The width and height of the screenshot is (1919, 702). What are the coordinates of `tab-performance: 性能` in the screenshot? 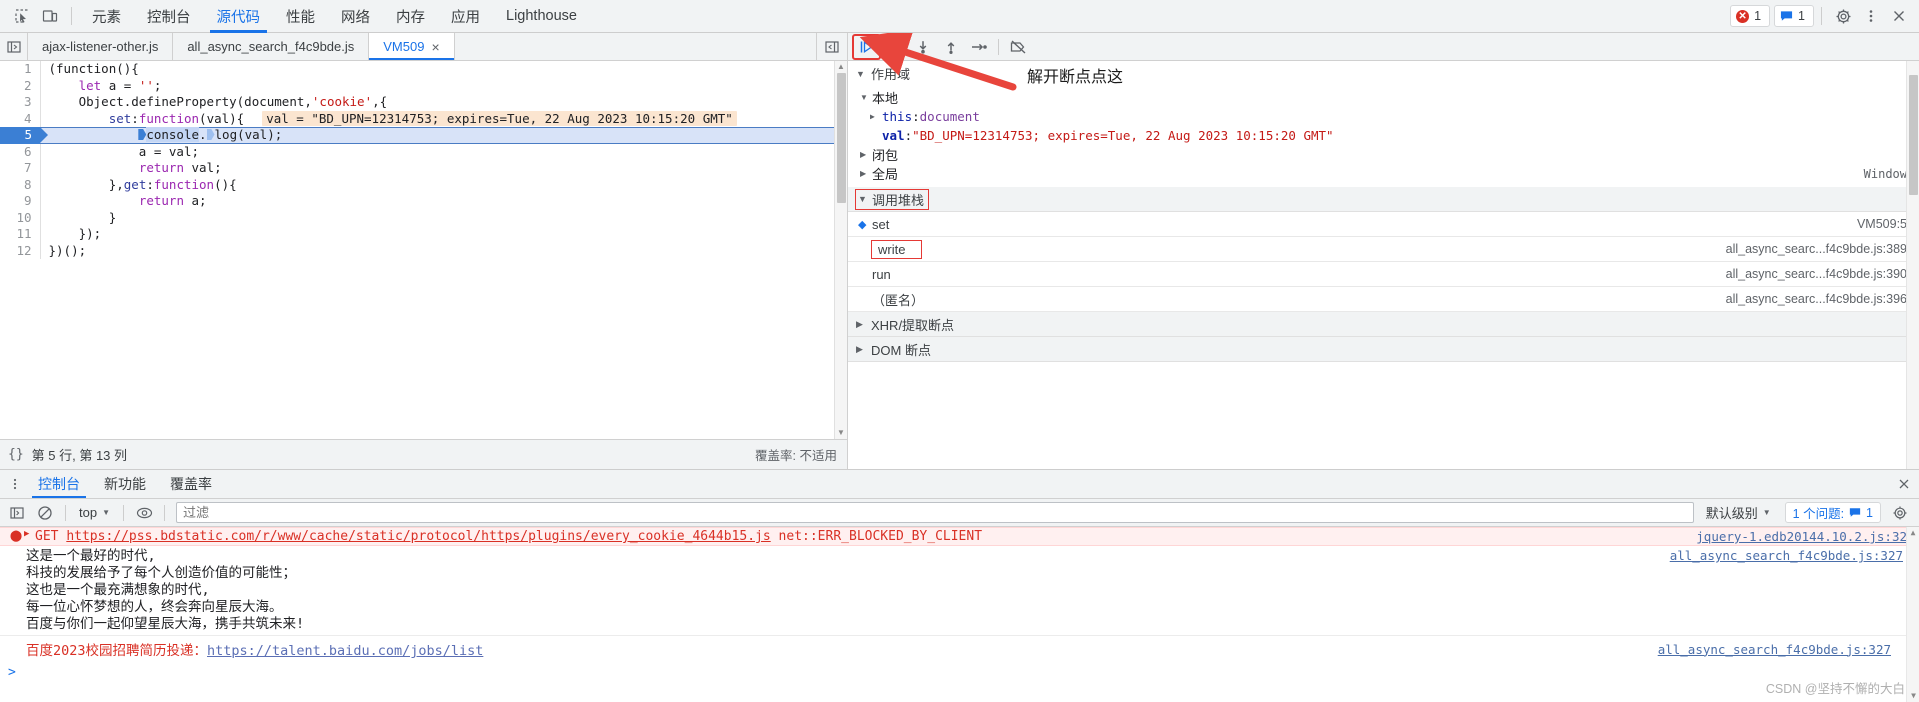 It's located at (300, 16).